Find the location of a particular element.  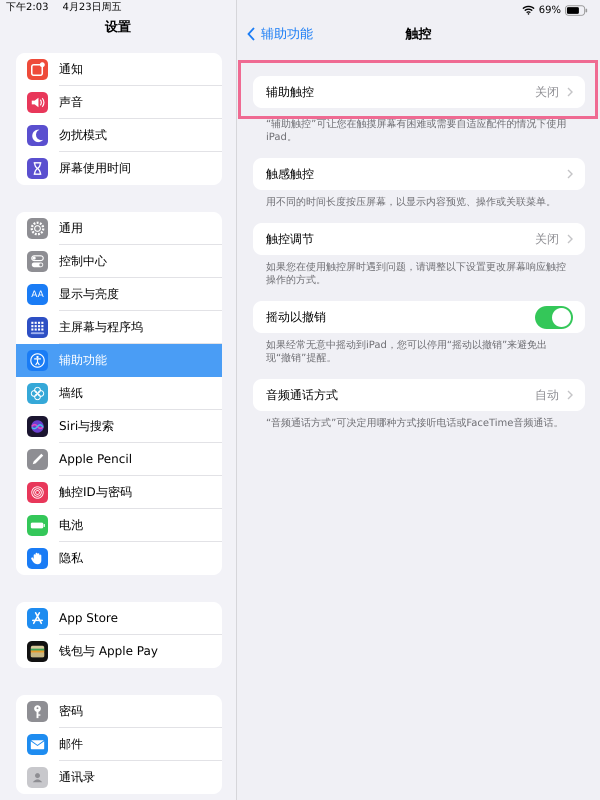

toggles-icon is located at coordinates (37, 261).